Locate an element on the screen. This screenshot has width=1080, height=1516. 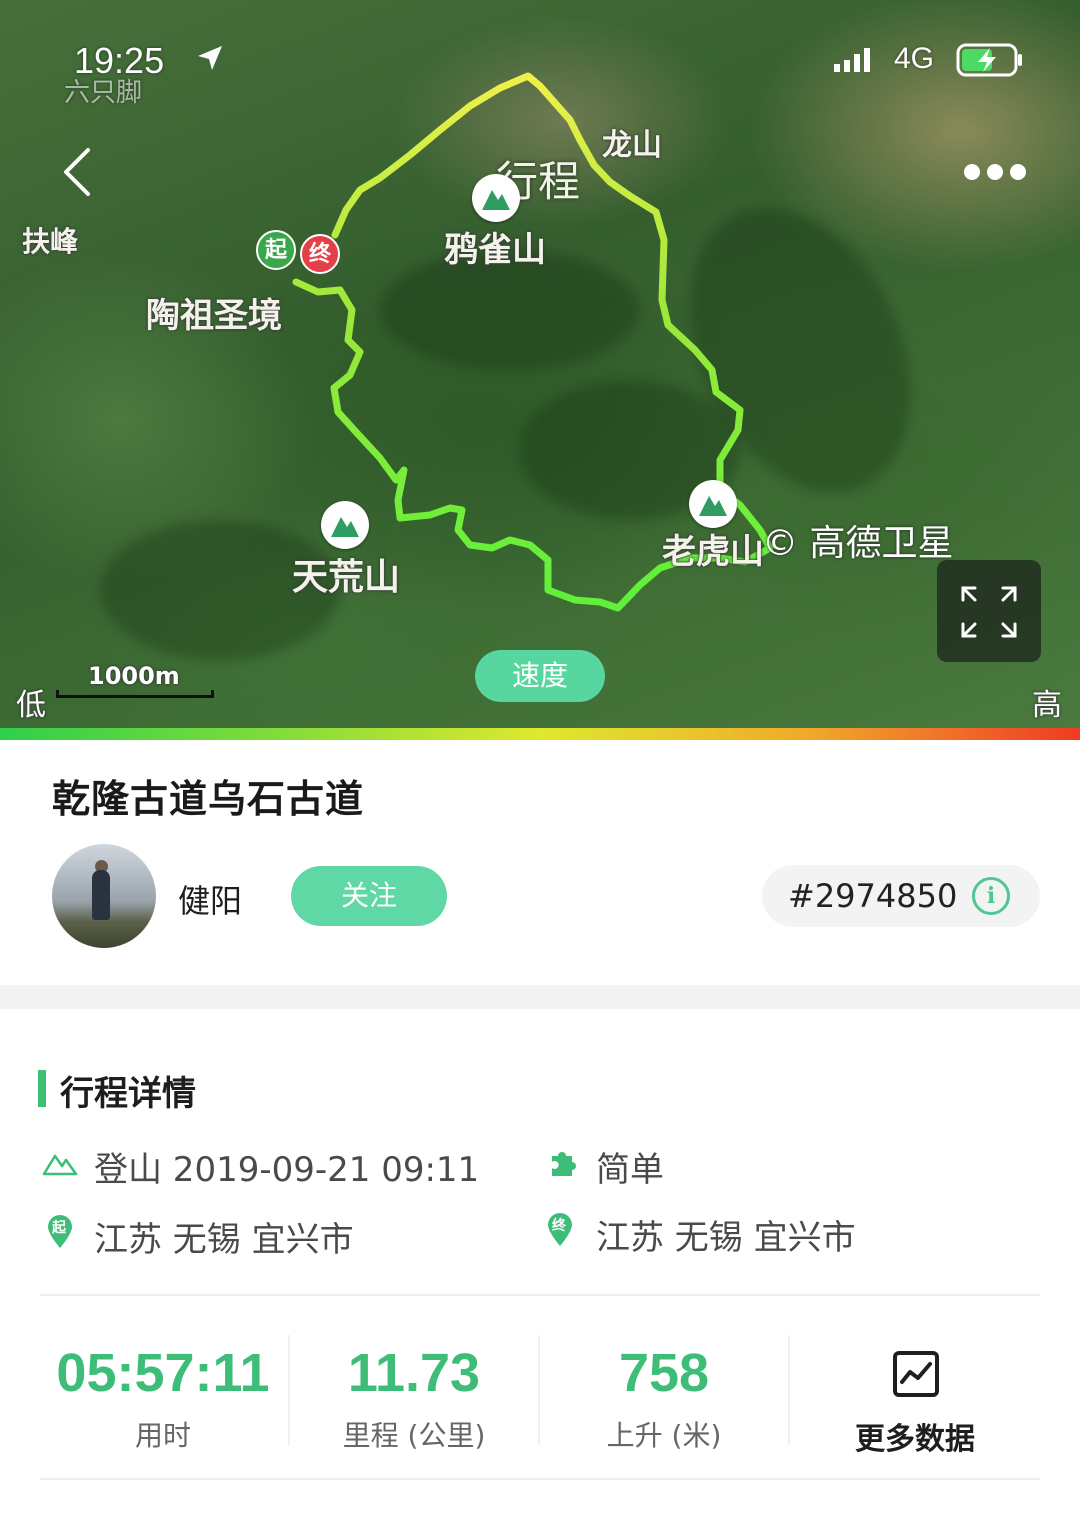
location-pin-icon: 终 is located at coordinates (560, 1229).